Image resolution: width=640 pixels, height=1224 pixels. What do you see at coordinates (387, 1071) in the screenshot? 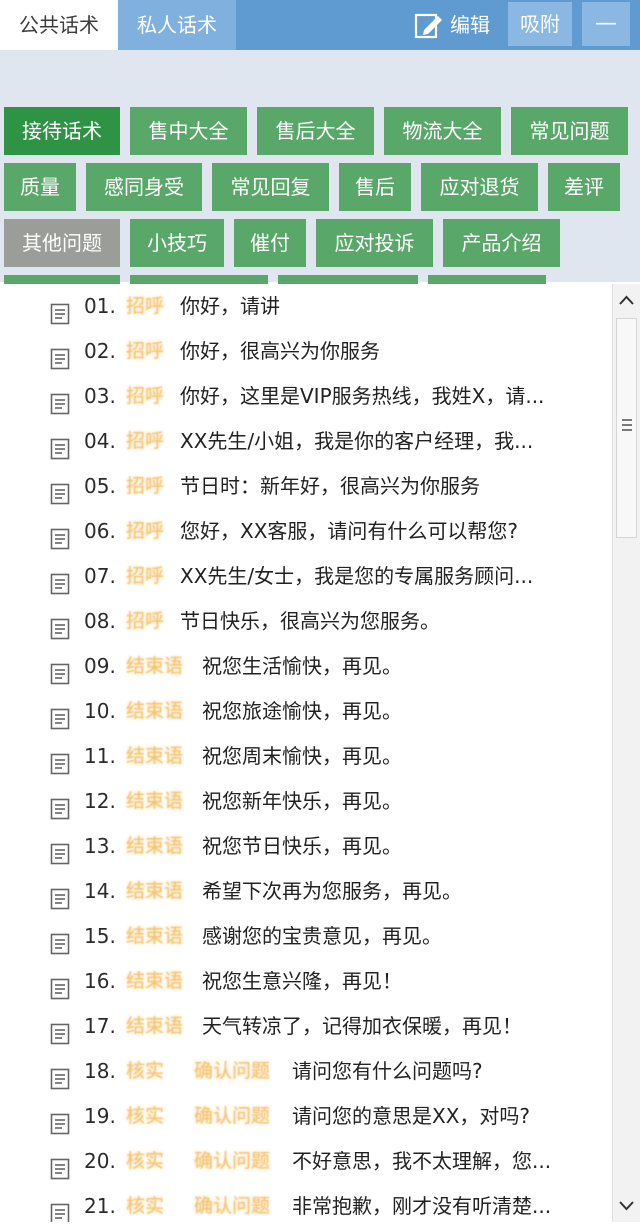
I see `item-text: 请问您有什么问题吗?` at bounding box center [387, 1071].